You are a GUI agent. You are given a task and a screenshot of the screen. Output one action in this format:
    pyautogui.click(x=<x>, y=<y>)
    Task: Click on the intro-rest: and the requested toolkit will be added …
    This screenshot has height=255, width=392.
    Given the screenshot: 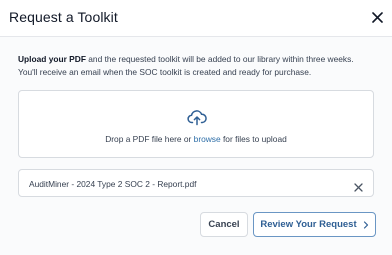 What is the action you would take?
    pyautogui.click(x=219, y=59)
    